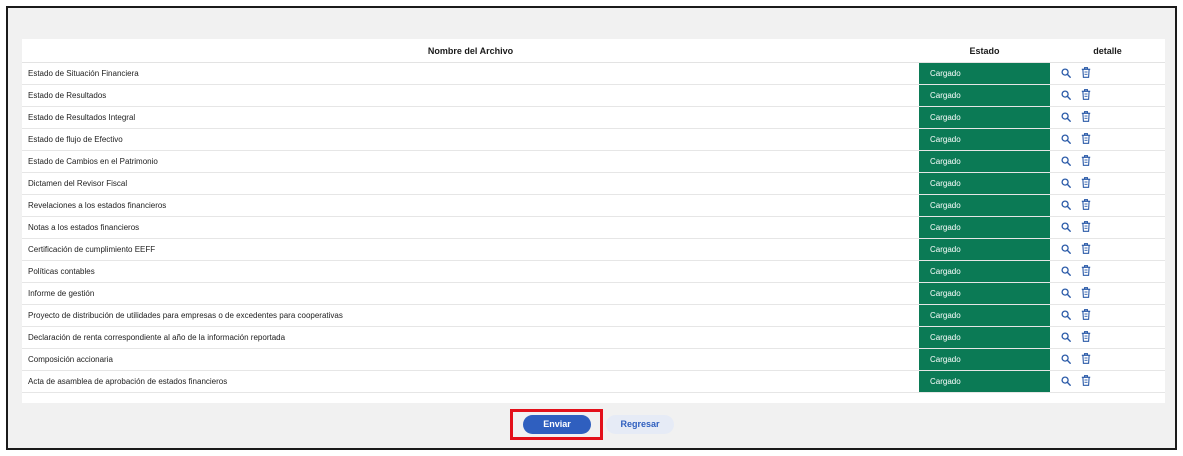 The width and height of the screenshot is (1183, 456). I want to click on column-header-name: Nombre del Archivo, so click(470, 51).